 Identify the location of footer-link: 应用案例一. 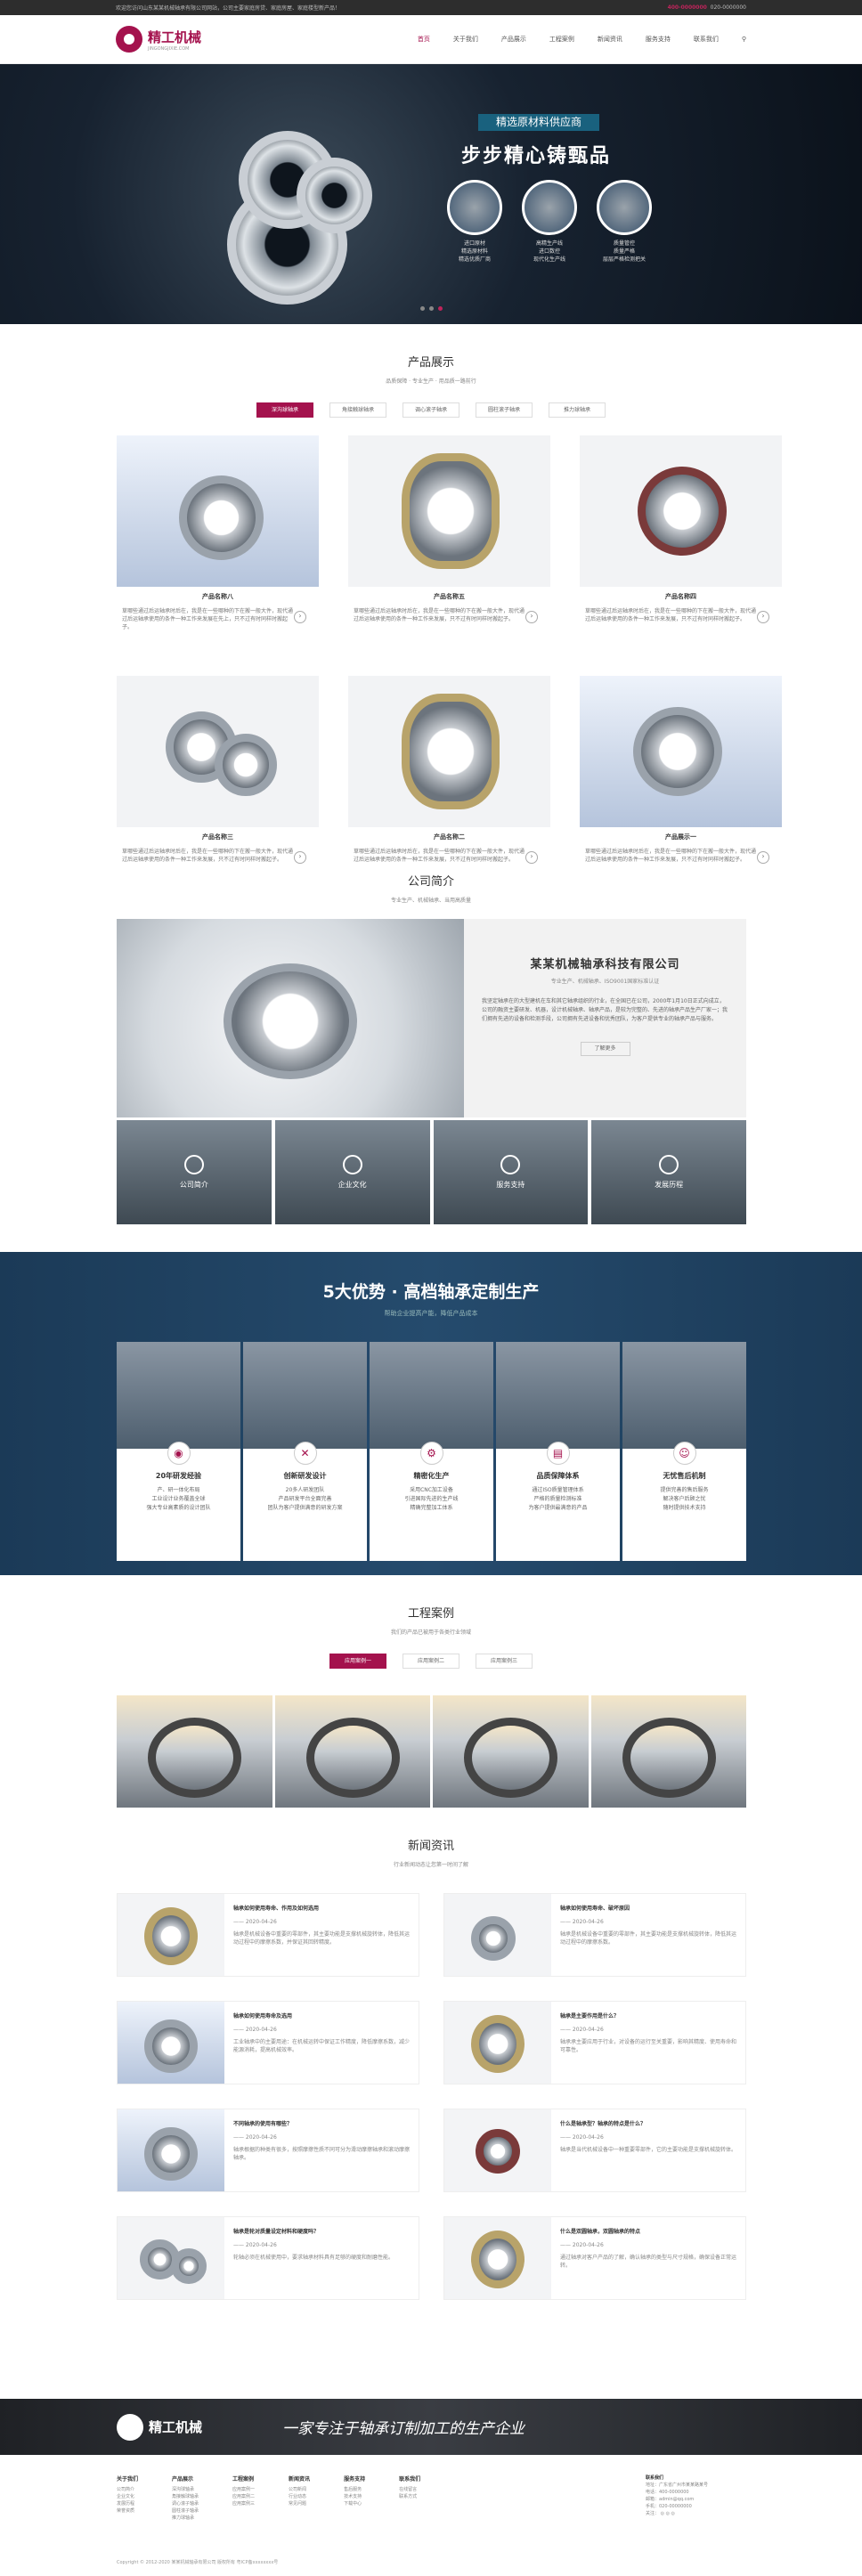
(243, 2489).